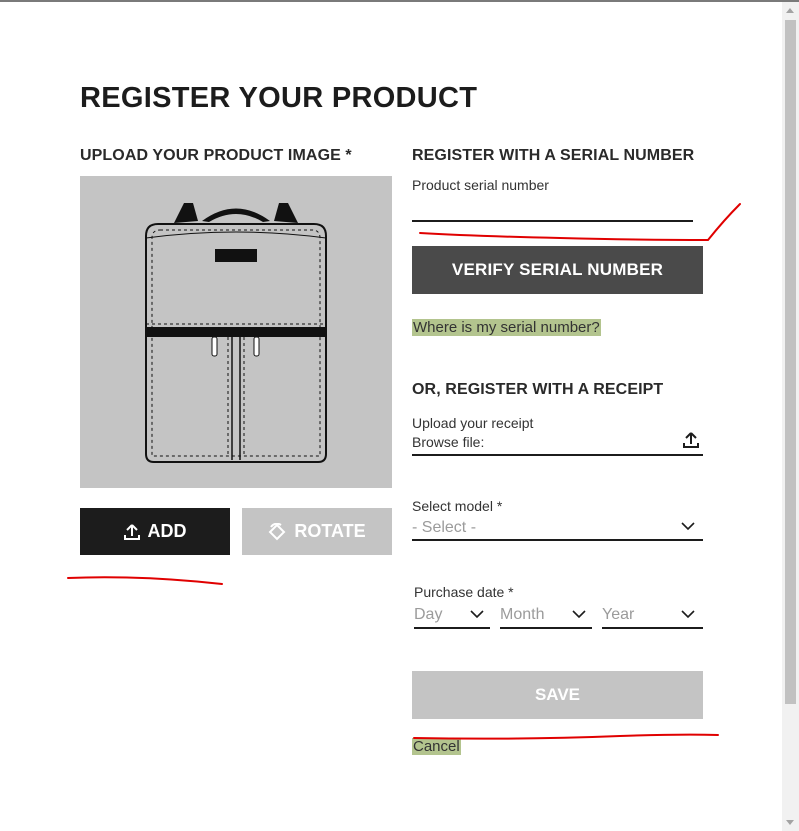 The image size is (799, 831). What do you see at coordinates (452, 616) in the screenshot?
I see `day-select: Day` at bounding box center [452, 616].